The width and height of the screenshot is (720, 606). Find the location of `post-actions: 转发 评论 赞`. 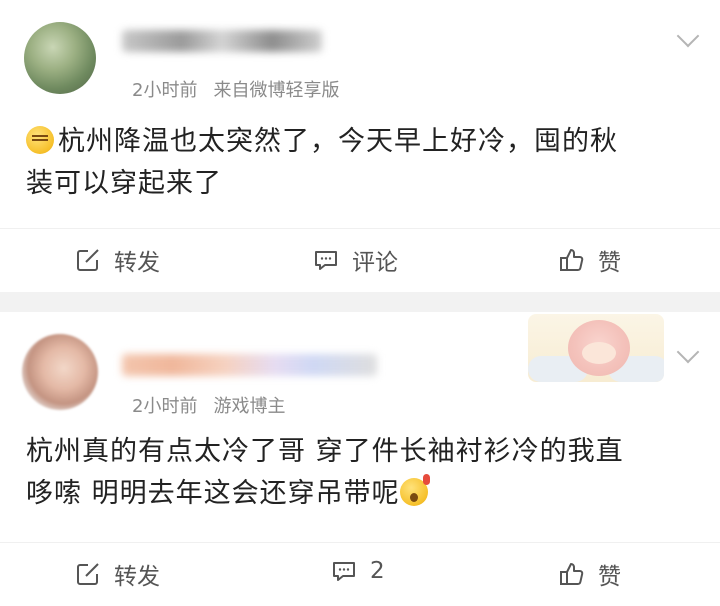

post-actions: 转发 评论 赞 is located at coordinates (360, 258).